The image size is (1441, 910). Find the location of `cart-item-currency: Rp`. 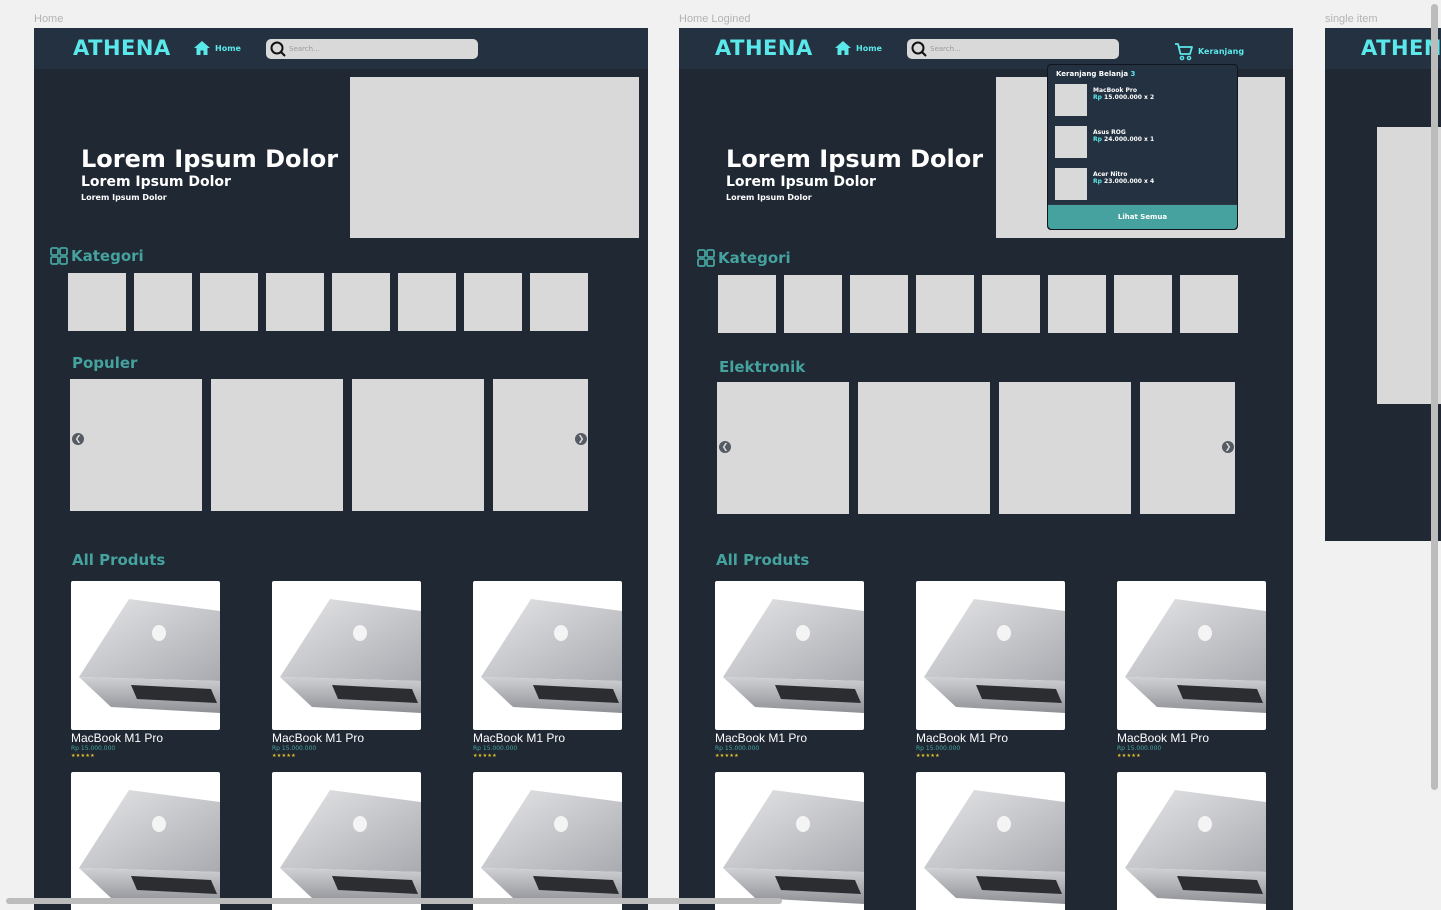

cart-item-currency: Rp is located at coordinates (1097, 139).